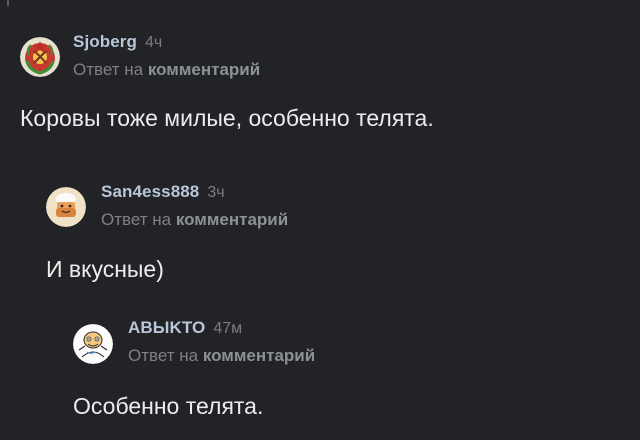 The height and width of the screenshot is (440, 640). I want to click on chef-cake-icon, so click(66, 207).